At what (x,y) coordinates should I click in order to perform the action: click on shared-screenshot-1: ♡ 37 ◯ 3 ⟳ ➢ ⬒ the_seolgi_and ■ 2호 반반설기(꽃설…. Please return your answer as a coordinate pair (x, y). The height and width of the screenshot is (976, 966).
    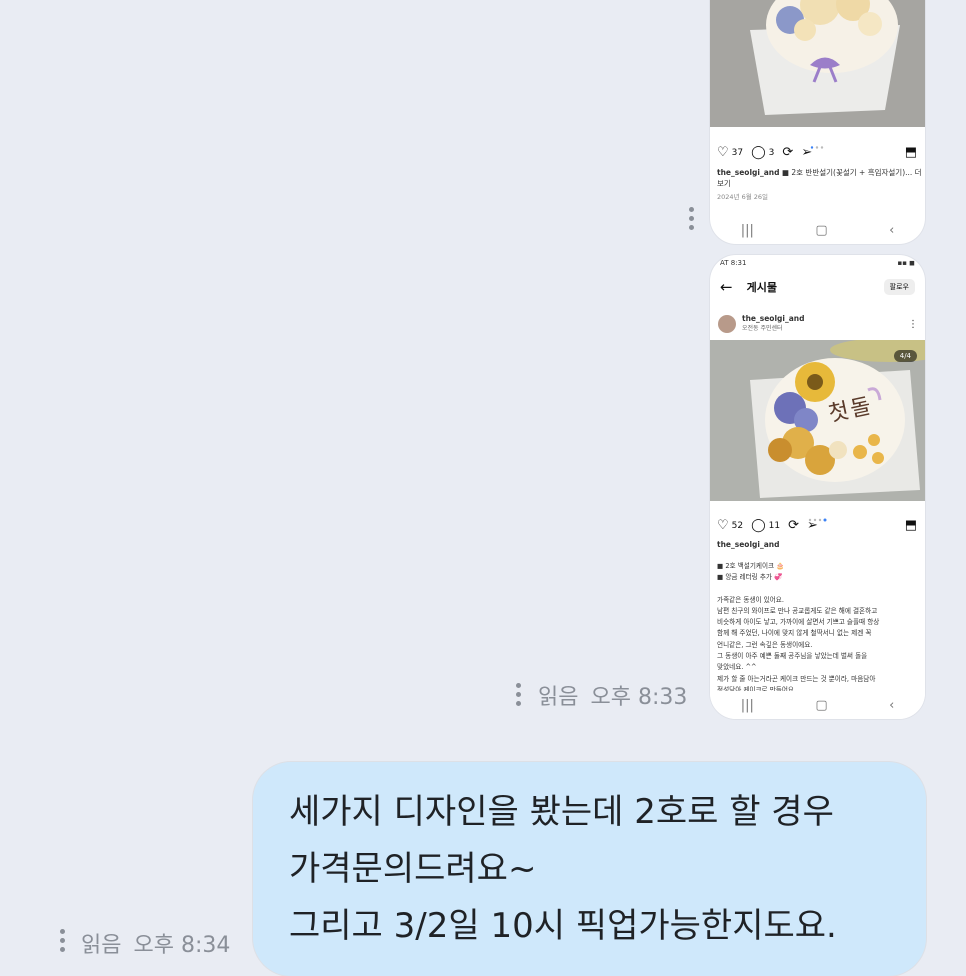
    Looking at the image, I should click on (817, 122).